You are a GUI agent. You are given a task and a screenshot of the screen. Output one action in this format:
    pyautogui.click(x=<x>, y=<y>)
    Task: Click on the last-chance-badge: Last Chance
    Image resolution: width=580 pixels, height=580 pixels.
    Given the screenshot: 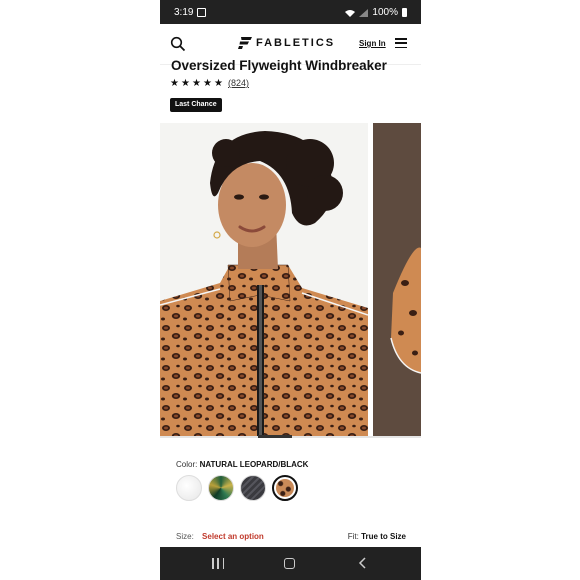 What is the action you would take?
    pyautogui.click(x=196, y=105)
    